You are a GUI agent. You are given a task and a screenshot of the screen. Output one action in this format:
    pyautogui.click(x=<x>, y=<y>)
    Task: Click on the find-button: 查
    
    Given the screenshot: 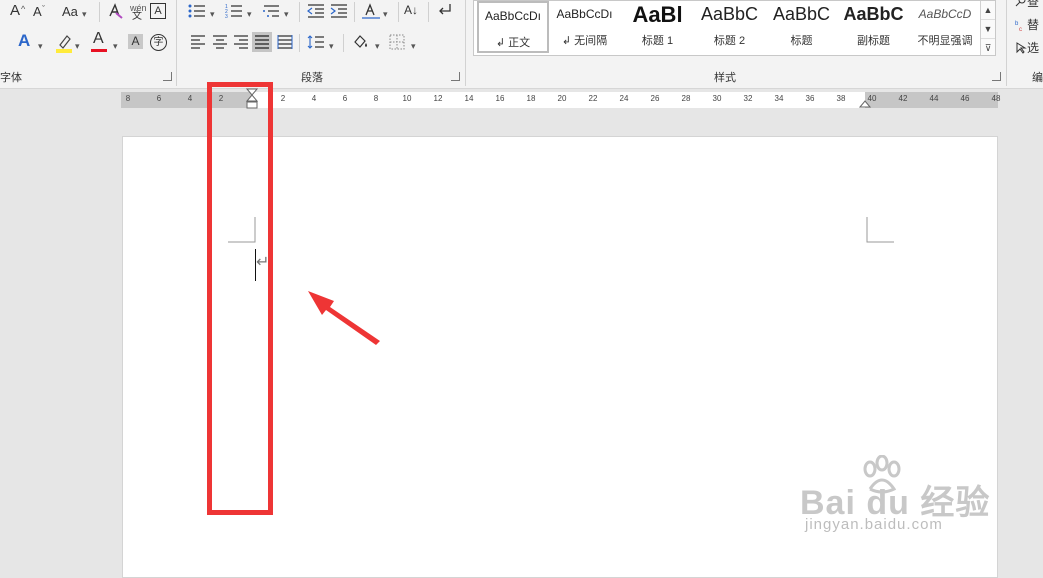 What is the action you would take?
    pyautogui.click(x=1027, y=5)
    